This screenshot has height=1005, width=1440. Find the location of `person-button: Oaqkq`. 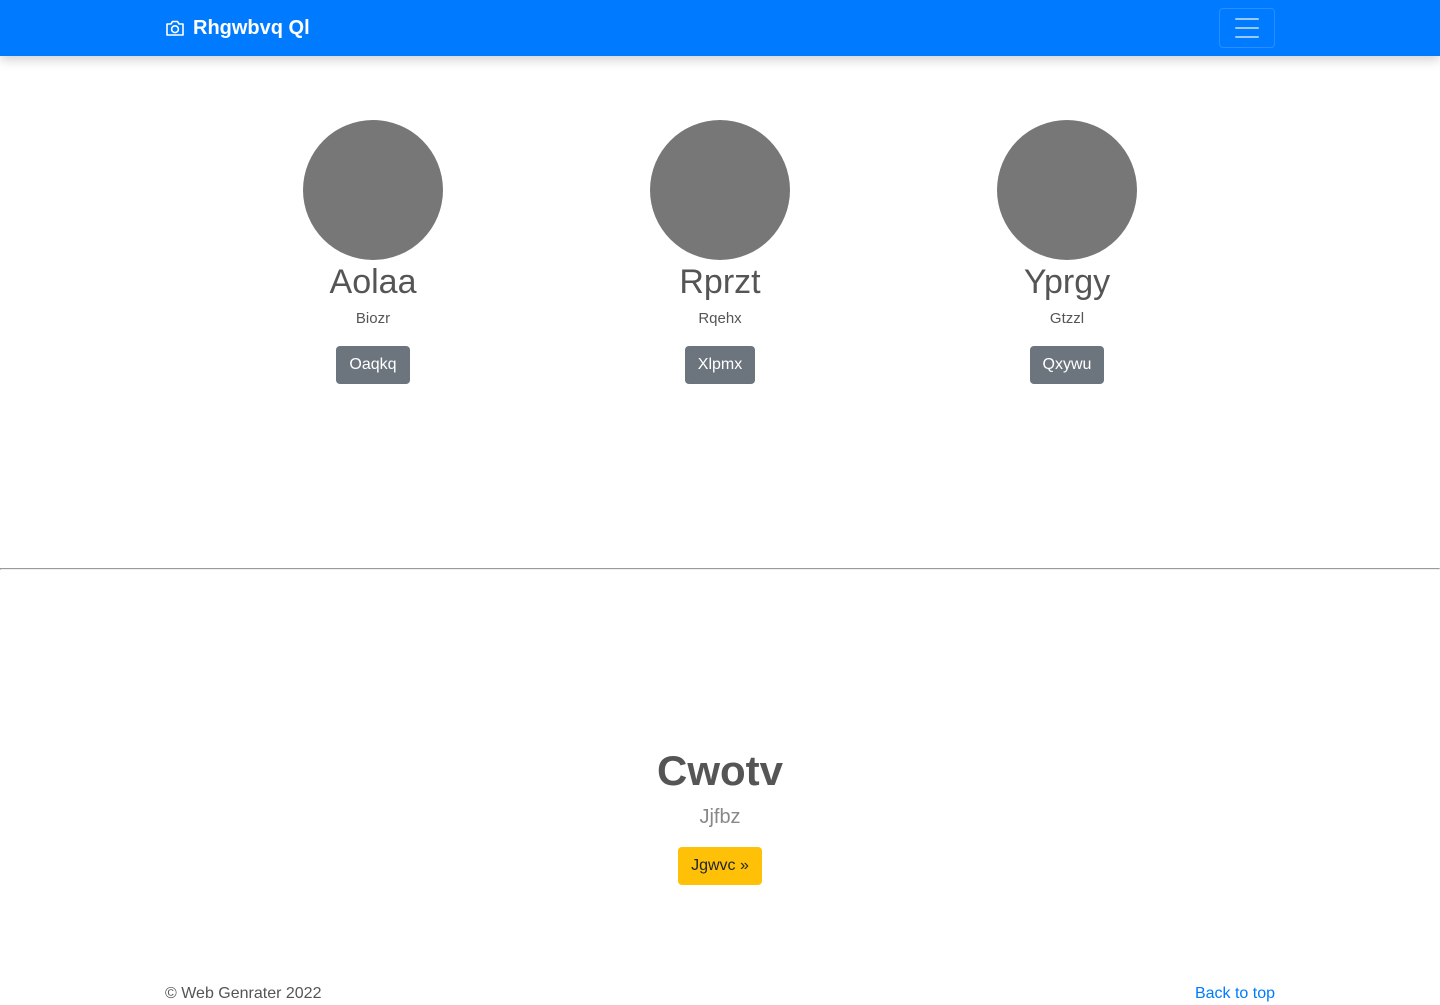

person-button: Oaqkq is located at coordinates (373, 365).